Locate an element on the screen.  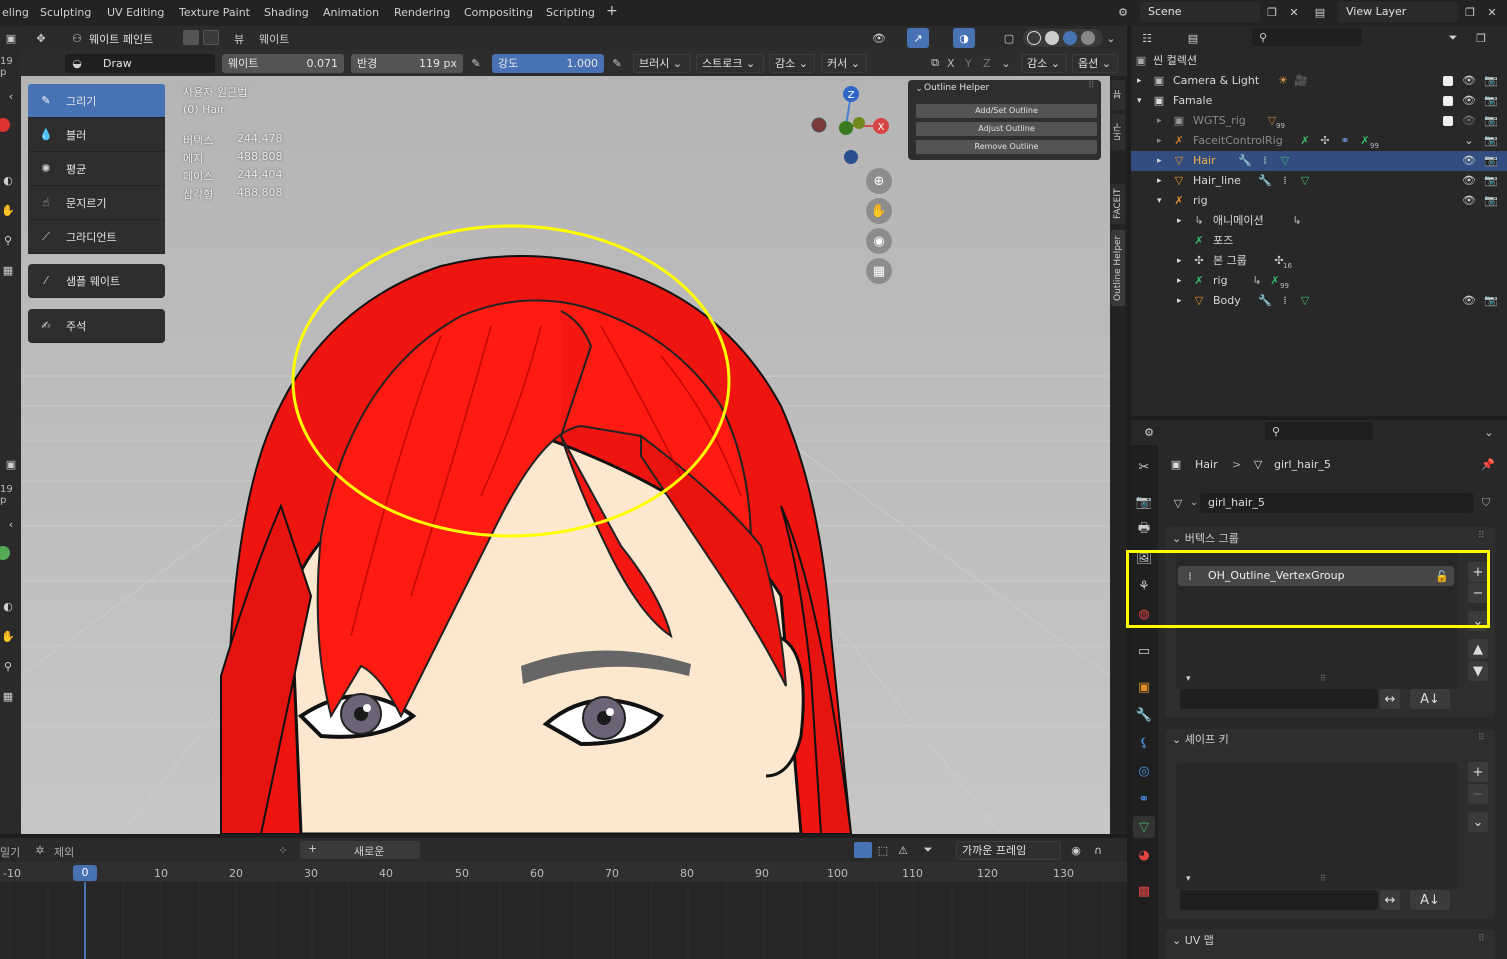
outliner-row-scene-collection: ▣ 씬 컬렉션 is located at coordinates (1319, 61).